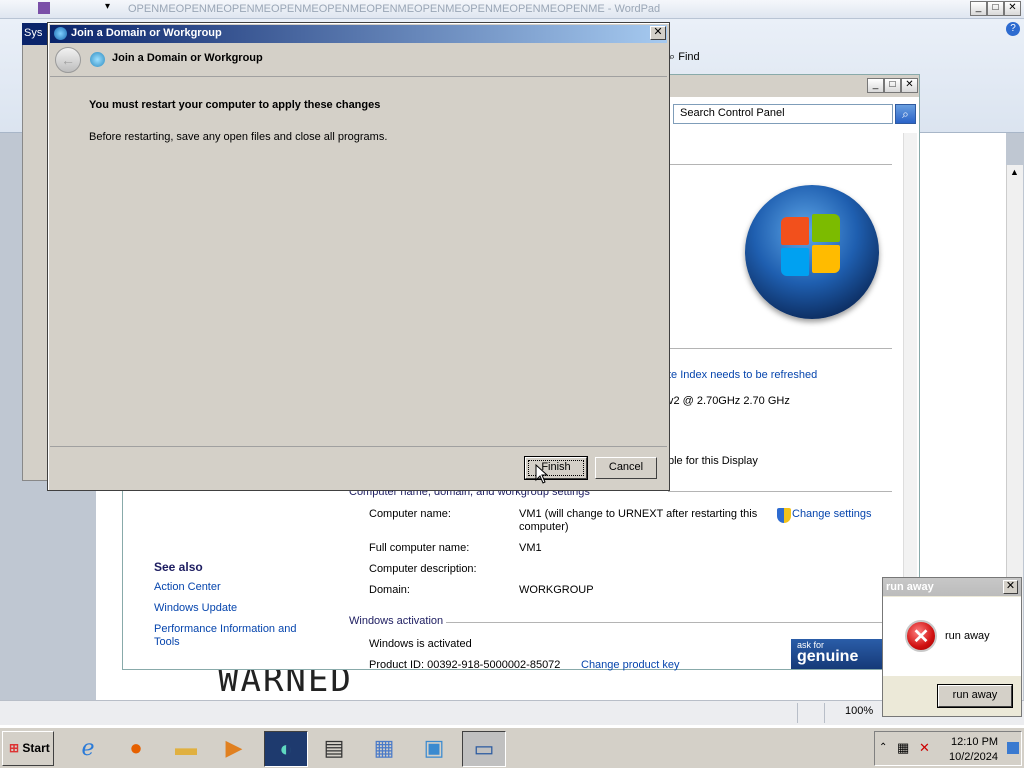  I want to click on show-desktop-button, so click(1013, 748).